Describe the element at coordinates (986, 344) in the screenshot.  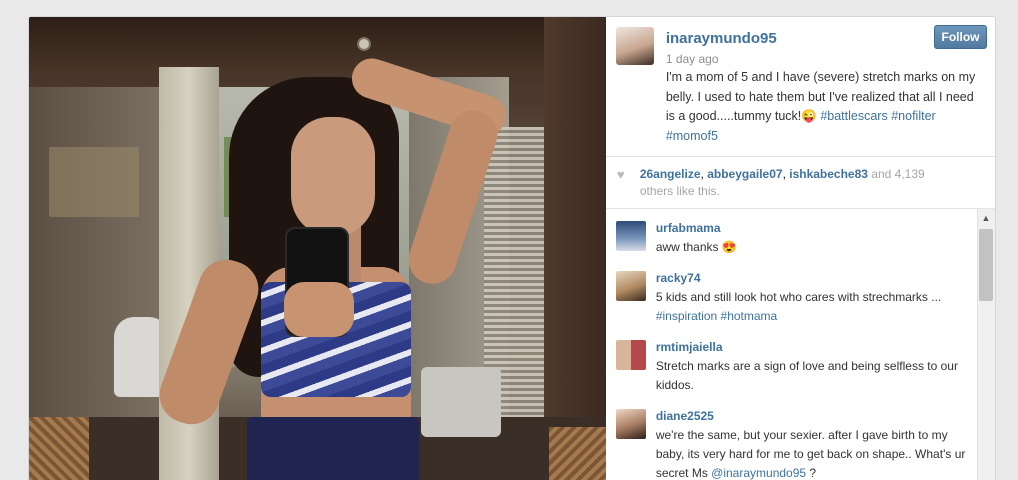
I see `comments-scrollbar: ▲` at that location.